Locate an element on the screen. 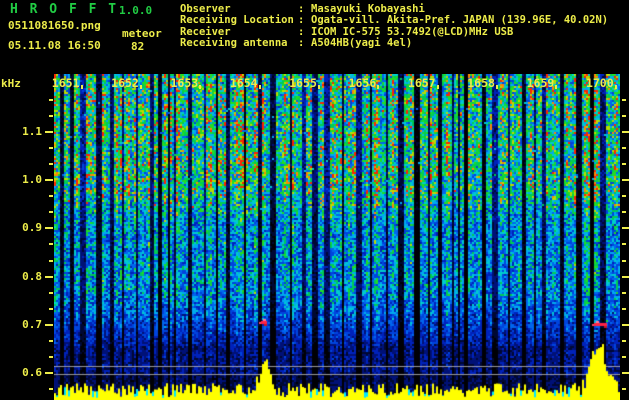 The image size is (629, 400). x-tick-label-1652: 1652 is located at coordinates (125, 83).